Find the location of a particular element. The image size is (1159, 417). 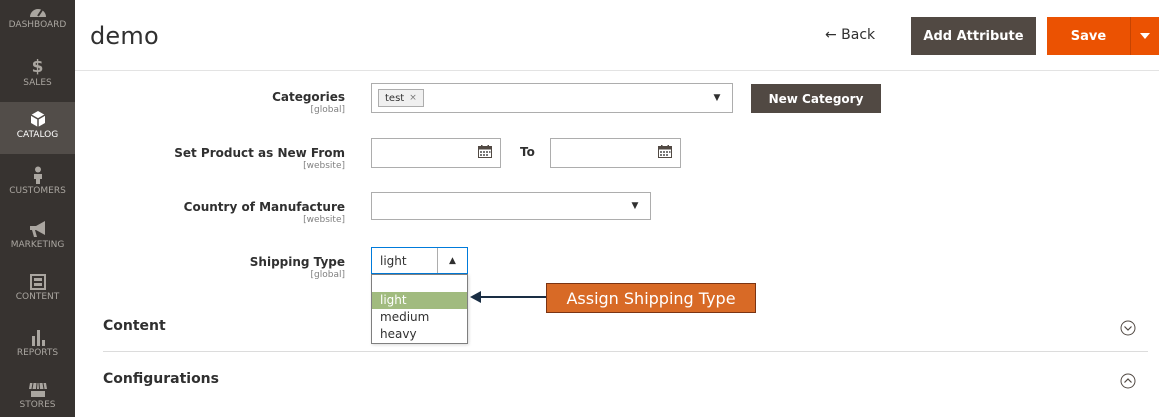

save-options-toggle is located at coordinates (1144, 36).